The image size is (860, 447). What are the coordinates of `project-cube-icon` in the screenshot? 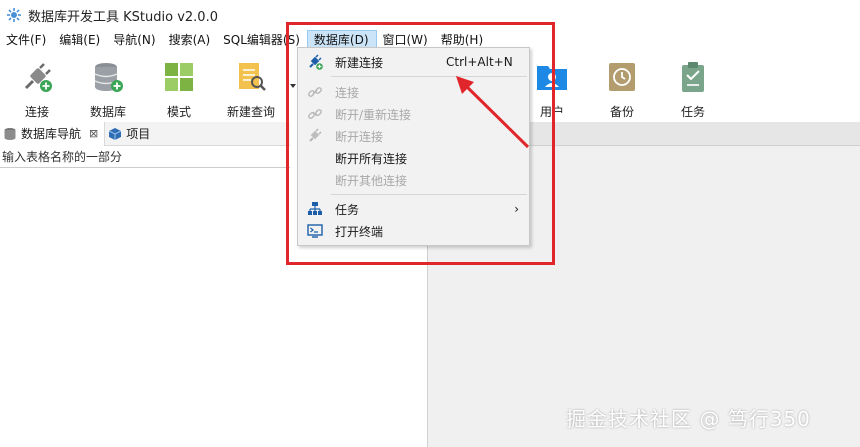 It's located at (115, 133).